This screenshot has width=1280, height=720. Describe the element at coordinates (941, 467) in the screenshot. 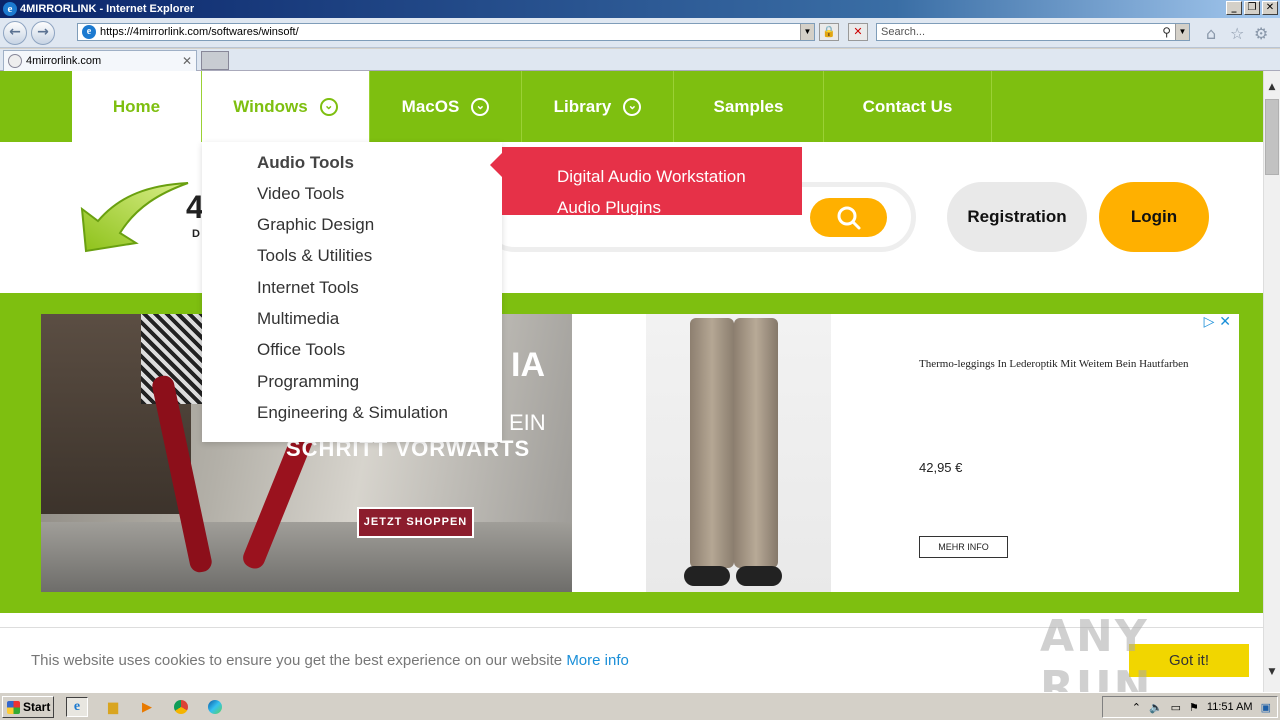

I see `ad-product-price: 42,95 €` at that location.